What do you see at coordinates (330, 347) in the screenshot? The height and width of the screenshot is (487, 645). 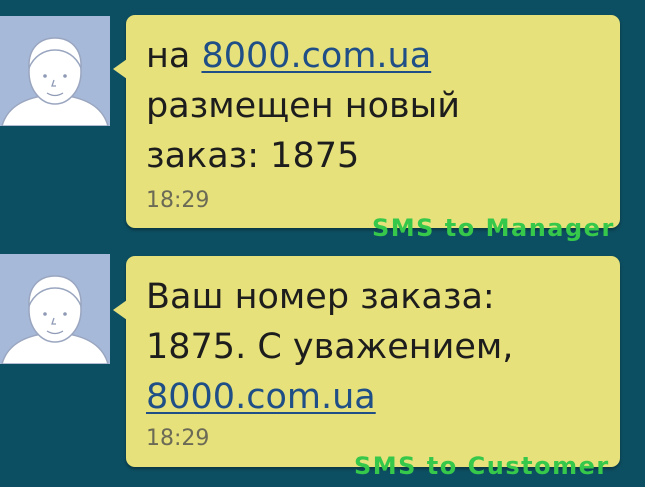 I see `message-line: 1875. С уважением,` at bounding box center [330, 347].